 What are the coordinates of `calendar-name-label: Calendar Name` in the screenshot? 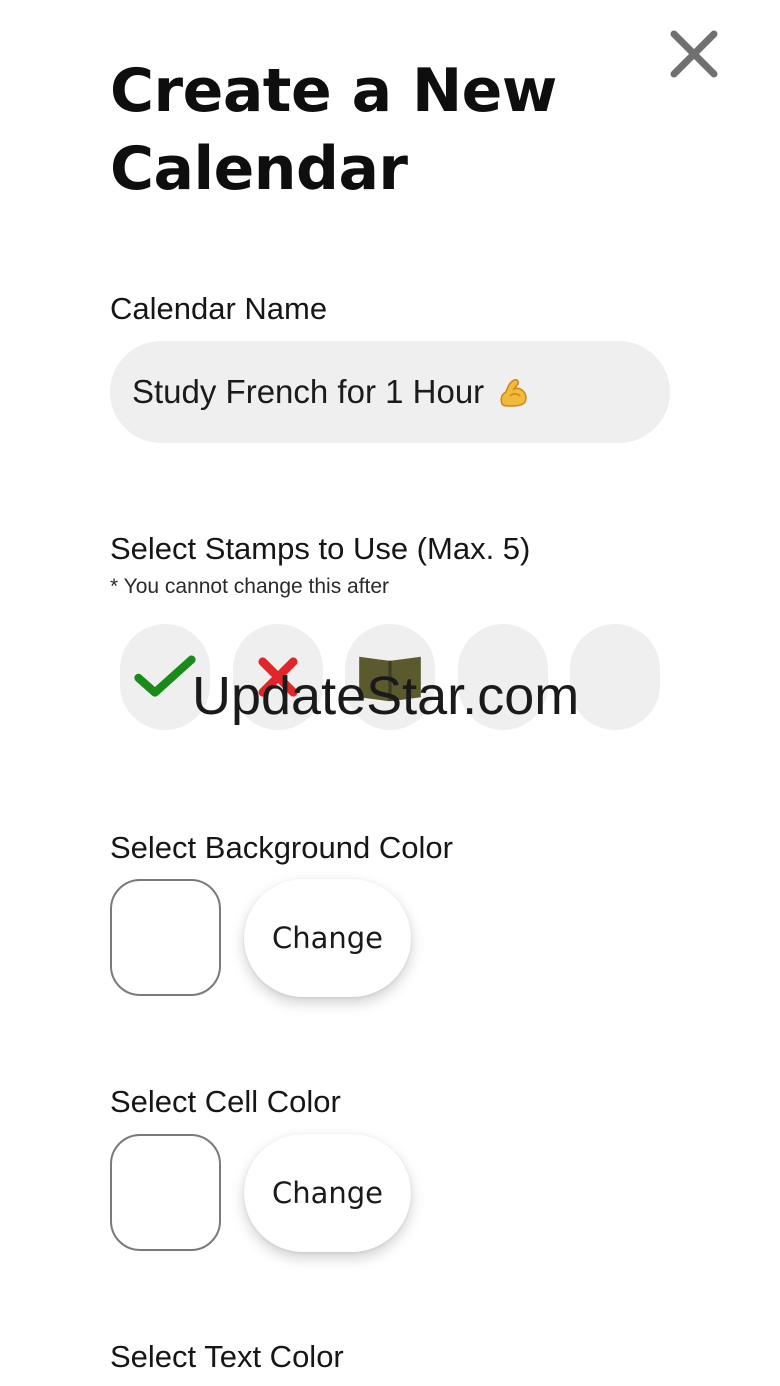 It's located at (219, 308).